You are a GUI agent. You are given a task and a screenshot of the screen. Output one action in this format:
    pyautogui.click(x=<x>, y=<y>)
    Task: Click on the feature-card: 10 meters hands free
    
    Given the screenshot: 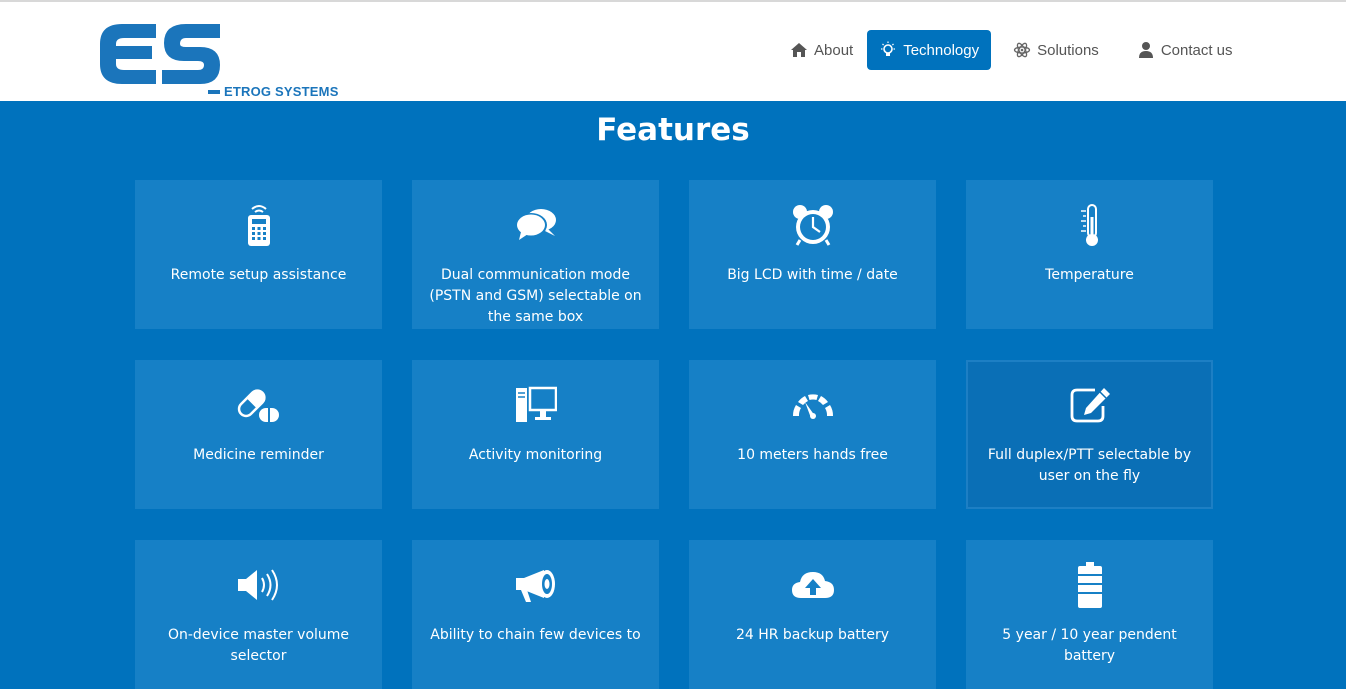 What is the action you would take?
    pyautogui.click(x=812, y=434)
    